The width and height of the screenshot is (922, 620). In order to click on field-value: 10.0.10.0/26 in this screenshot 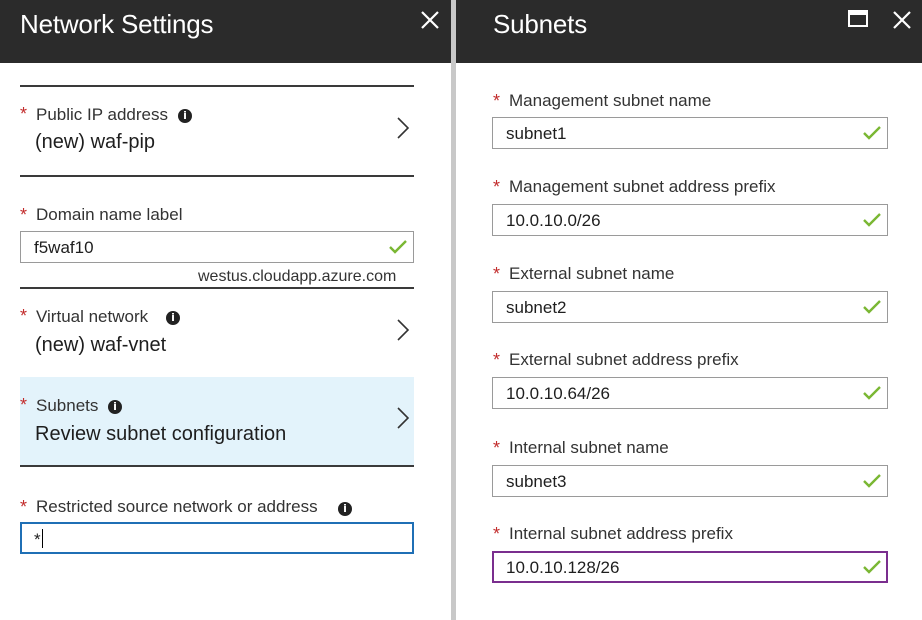, I will do `click(553, 220)`.